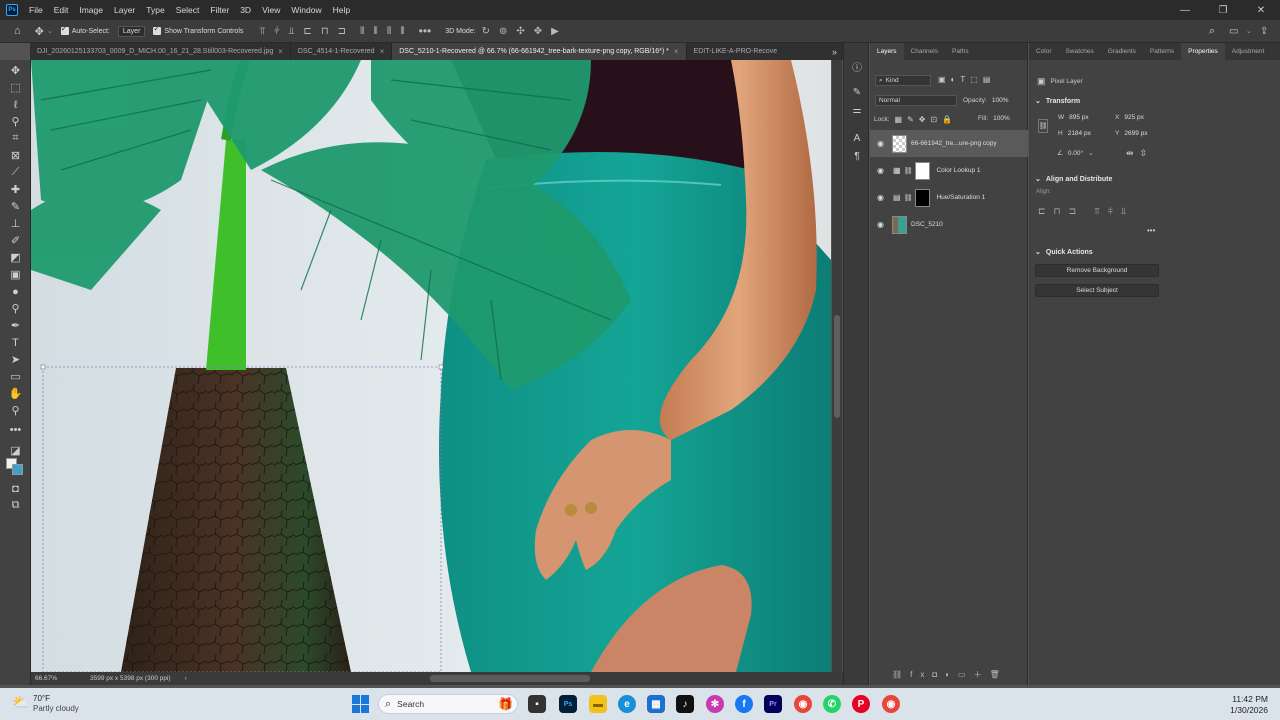 The image size is (1280, 720). What do you see at coordinates (15, 505) in the screenshot?
I see `screen-mode-icon: ⧉` at bounding box center [15, 505].